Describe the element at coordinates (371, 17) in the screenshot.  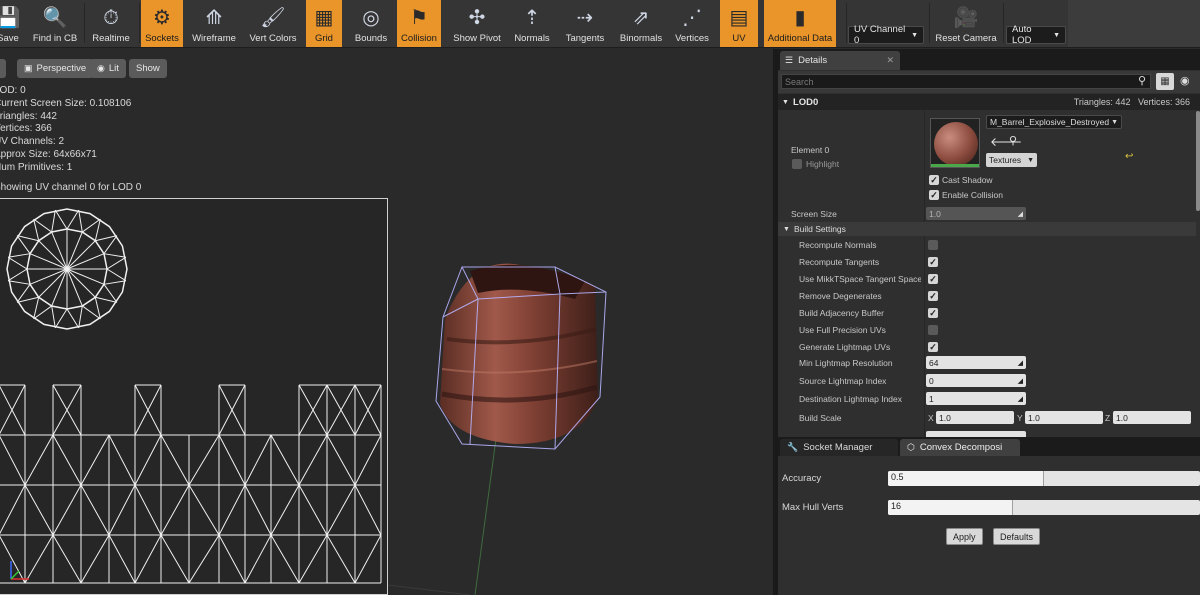
I see `bounds-icon: ◎` at that location.